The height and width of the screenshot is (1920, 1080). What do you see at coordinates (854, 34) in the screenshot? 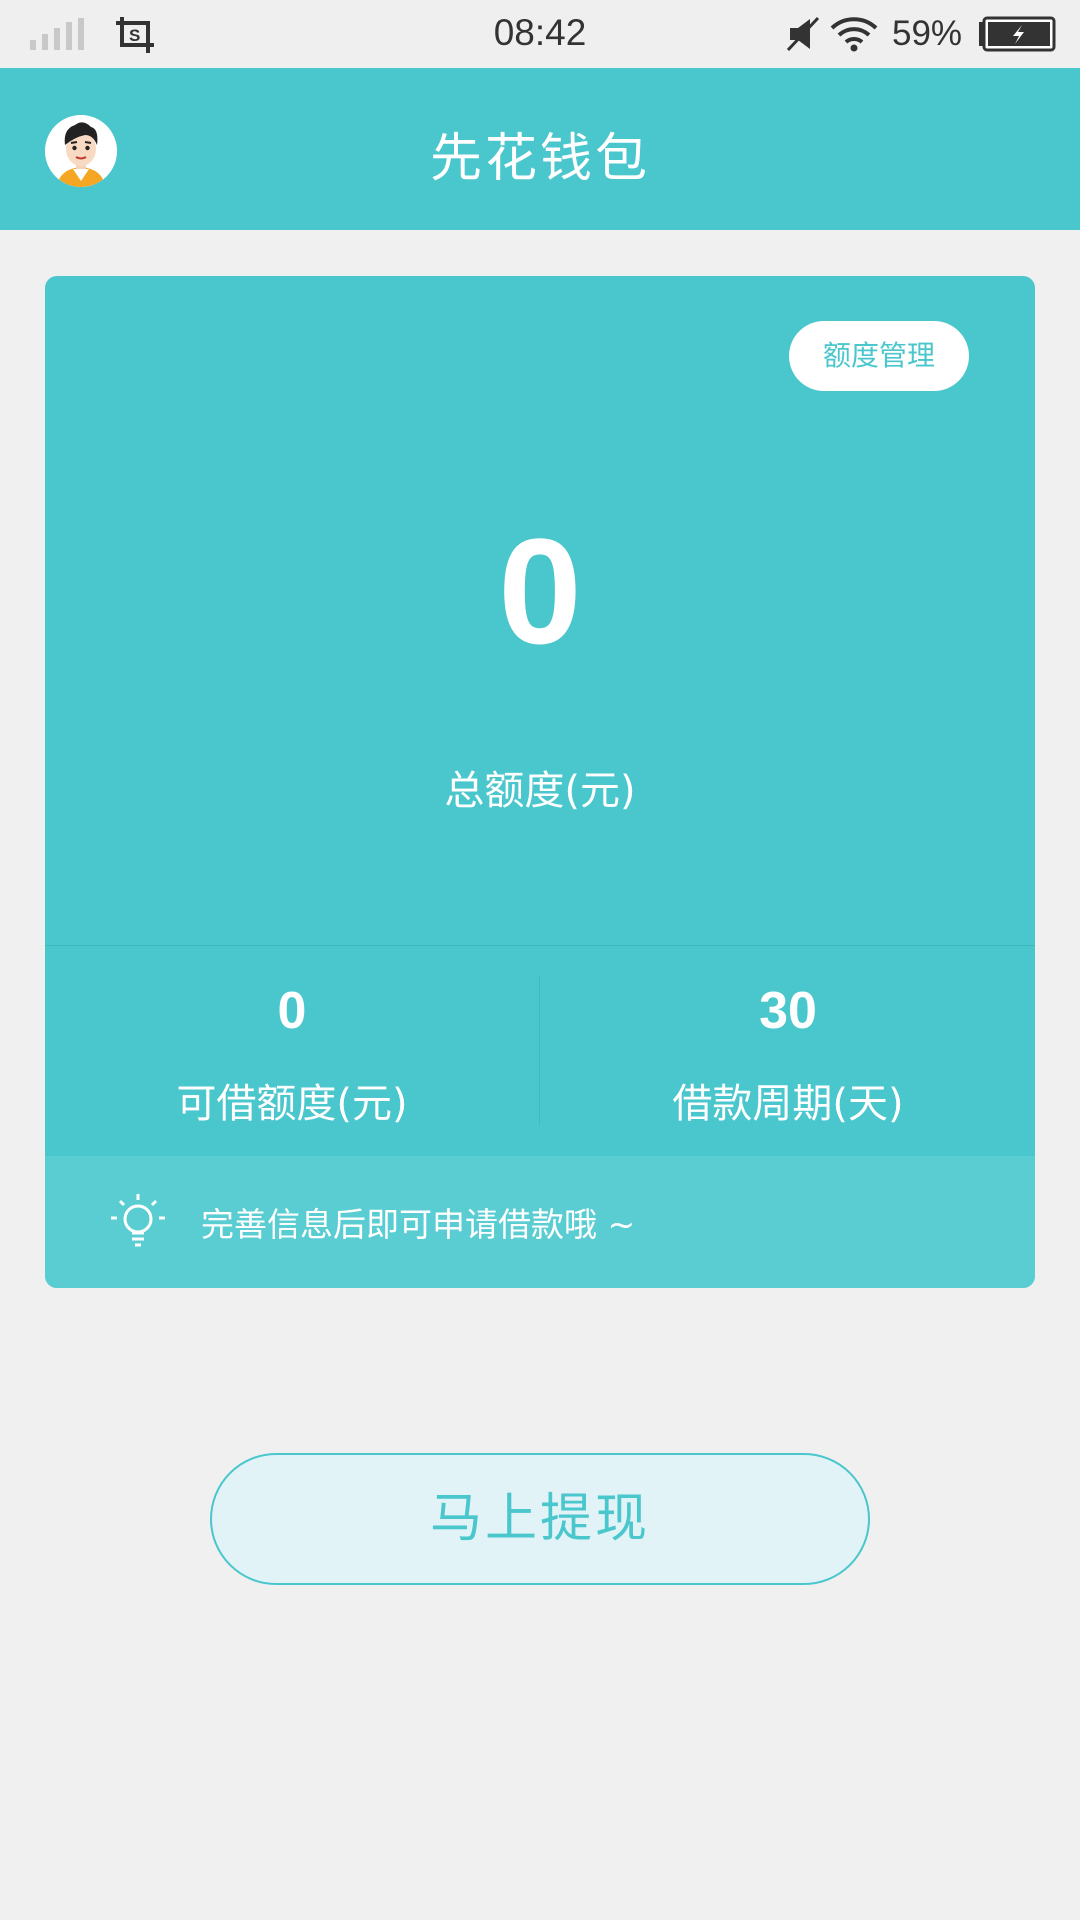
I see `wifi-icon` at bounding box center [854, 34].